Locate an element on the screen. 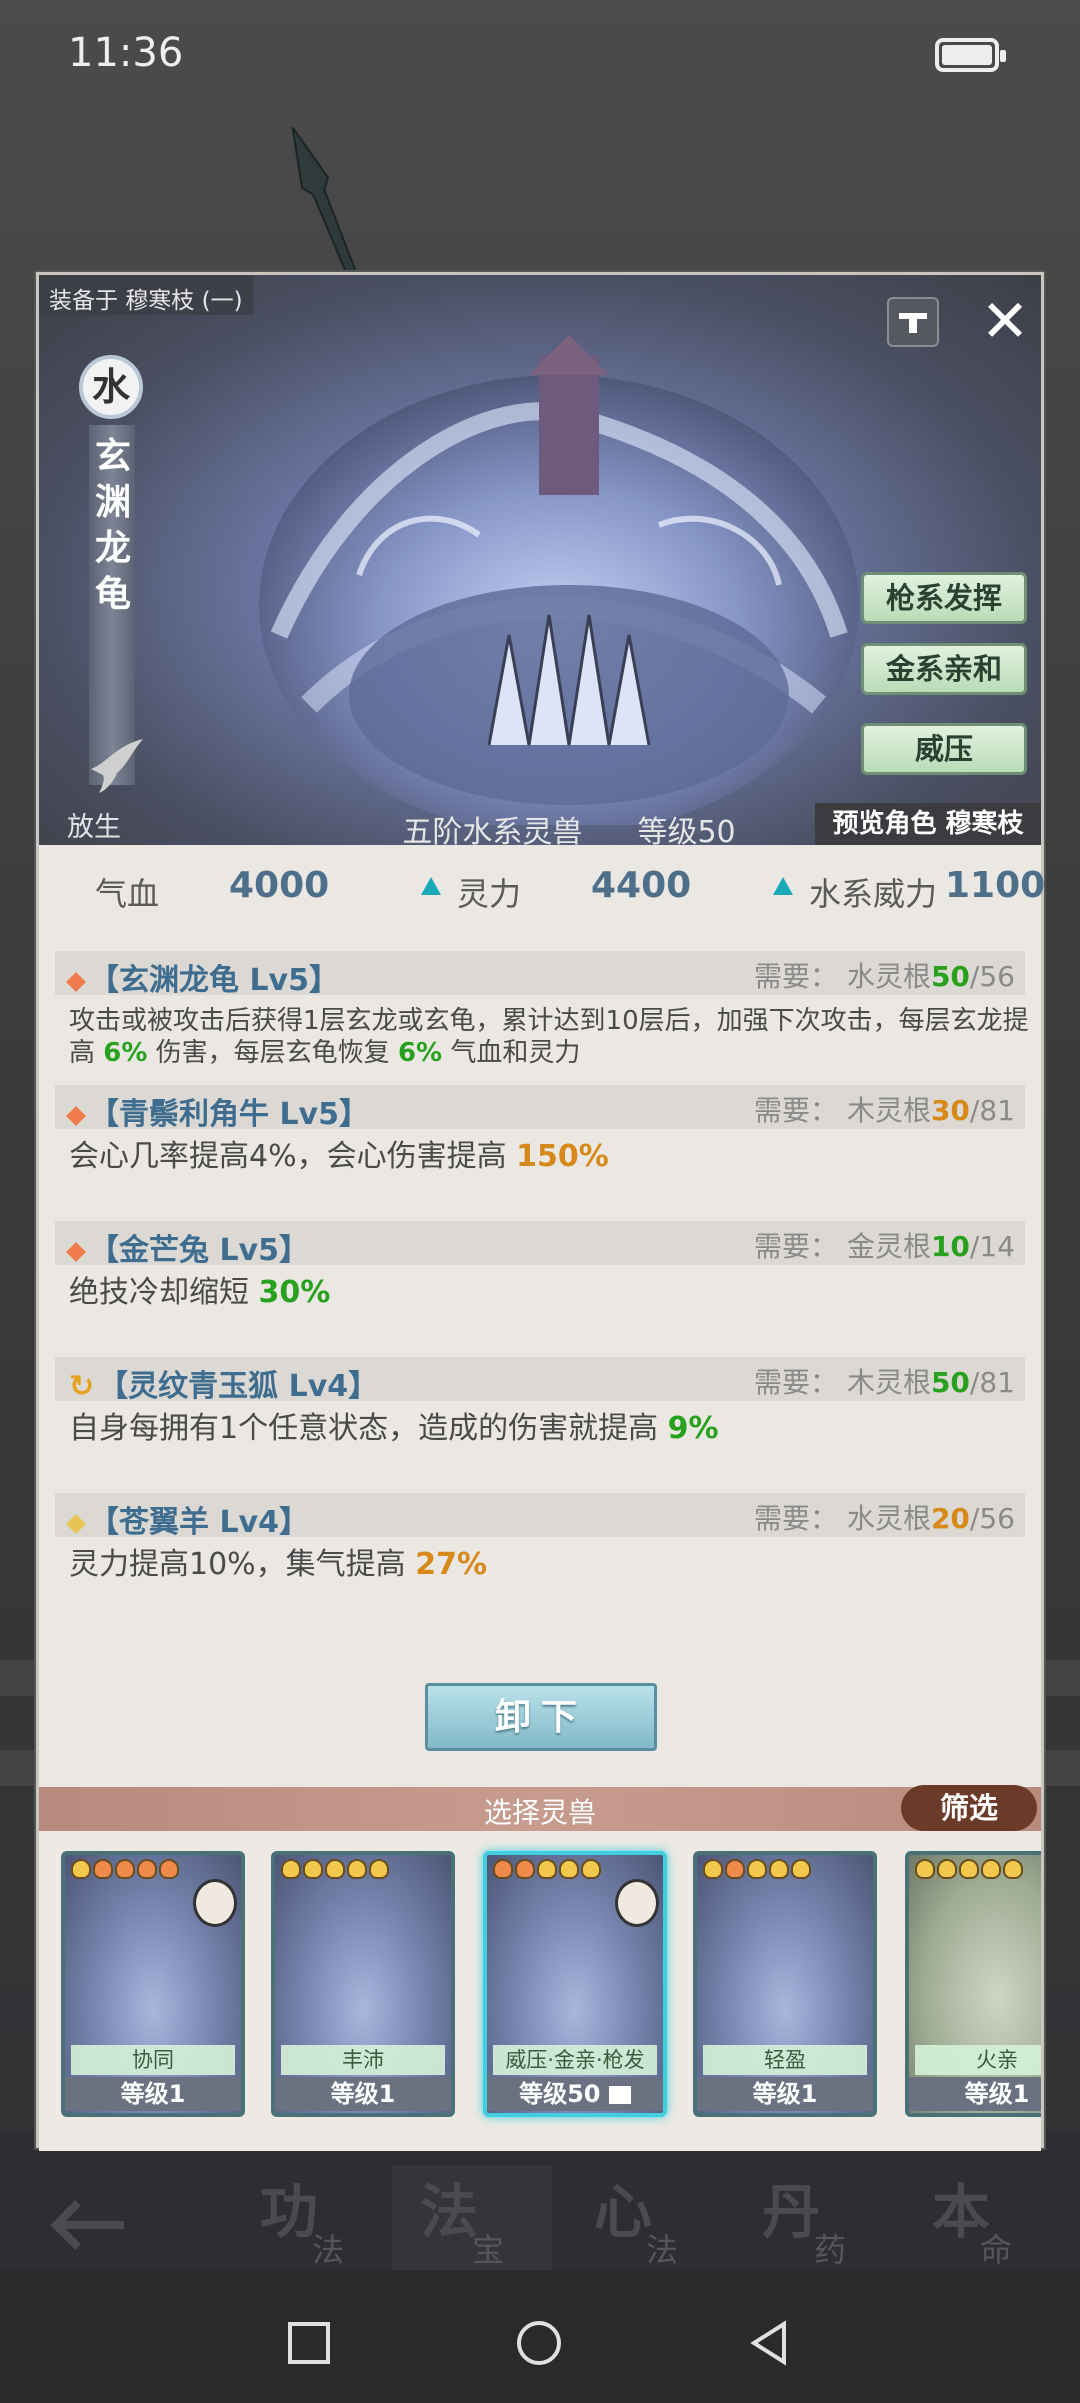 The height and width of the screenshot is (2403, 1080). back-arrow-icon is located at coordinates (88, 2225).